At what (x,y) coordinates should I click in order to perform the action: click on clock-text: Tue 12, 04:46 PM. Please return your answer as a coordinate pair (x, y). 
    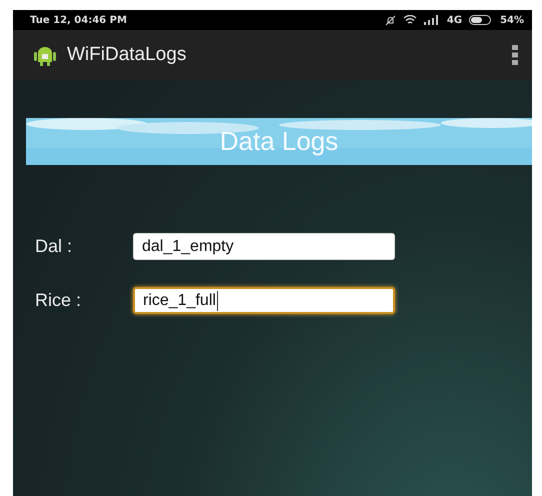
    Looking at the image, I should click on (78, 20).